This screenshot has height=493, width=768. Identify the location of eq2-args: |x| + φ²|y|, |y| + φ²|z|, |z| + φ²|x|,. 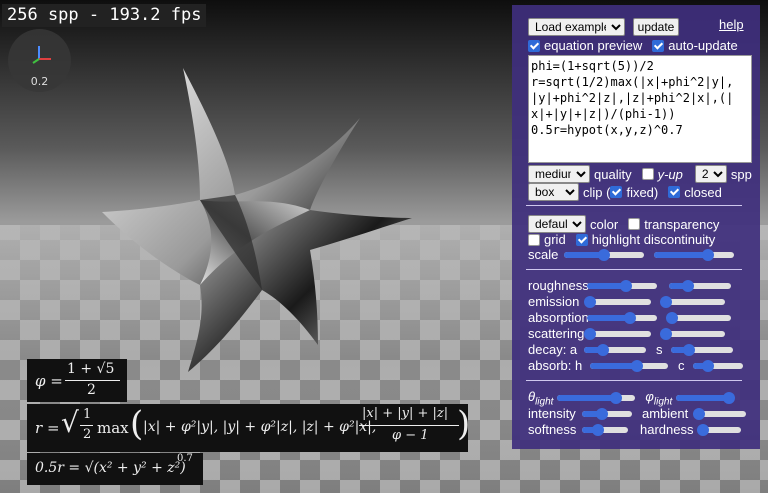
(260, 427).